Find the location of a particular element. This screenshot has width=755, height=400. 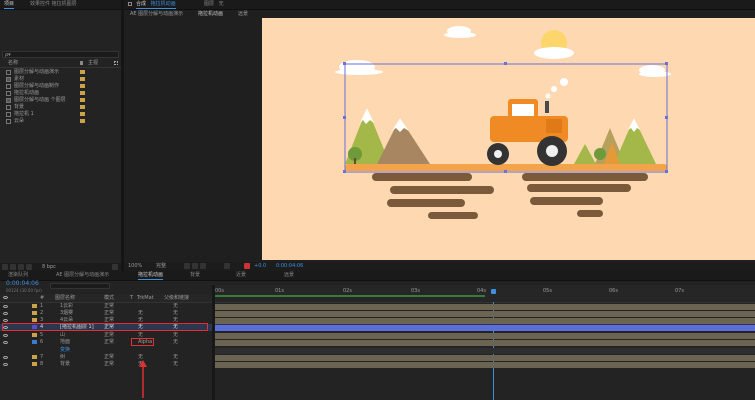

new-folder-icon is located at coordinates (13, 267).